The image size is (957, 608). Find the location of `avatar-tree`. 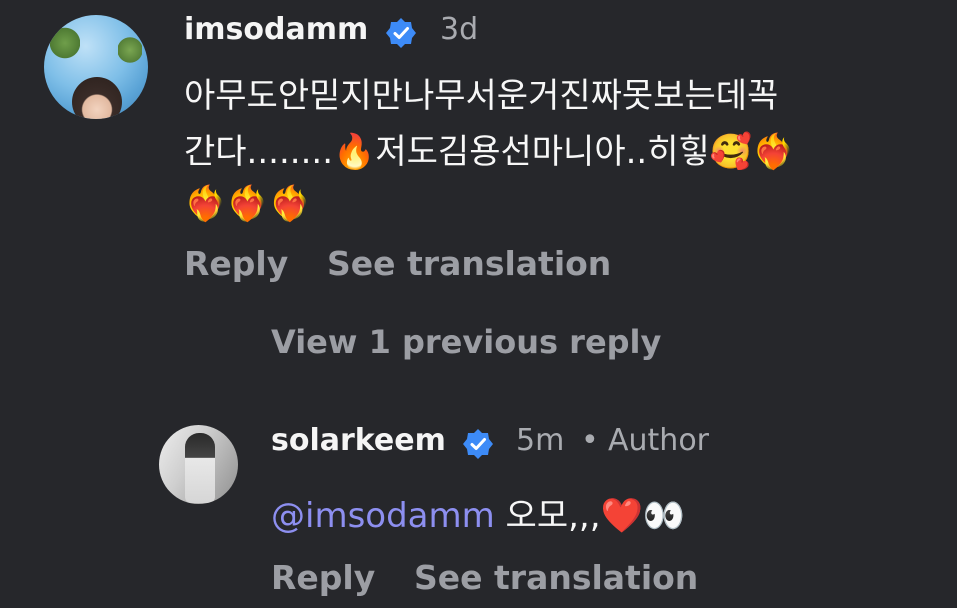

avatar-tree is located at coordinates (65, 43).